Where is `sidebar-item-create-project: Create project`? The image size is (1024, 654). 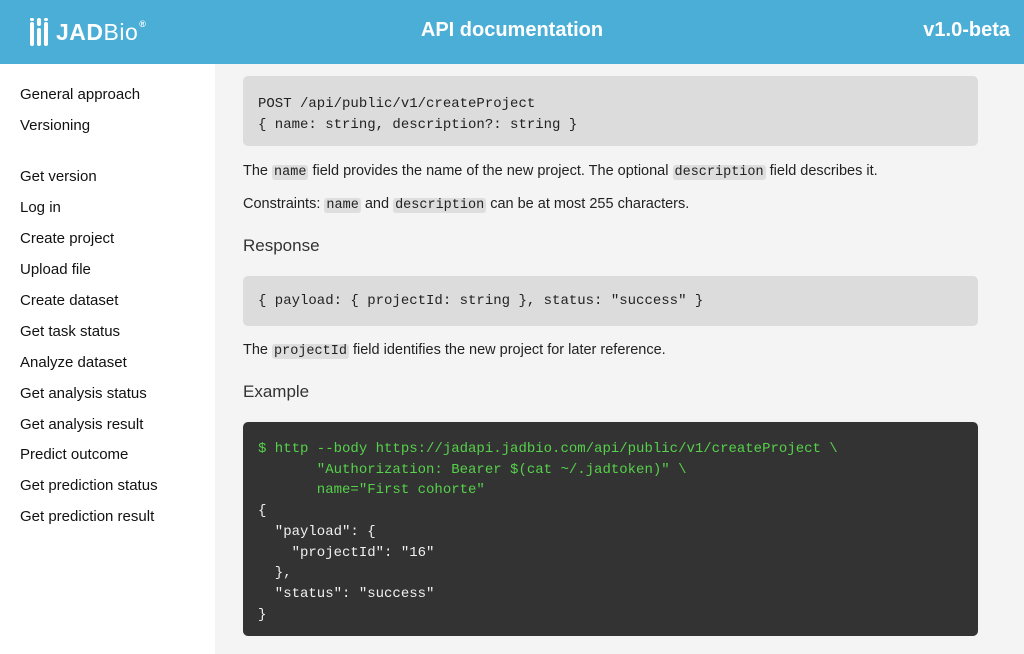
sidebar-item-create-project: Create project is located at coordinates (67, 238).